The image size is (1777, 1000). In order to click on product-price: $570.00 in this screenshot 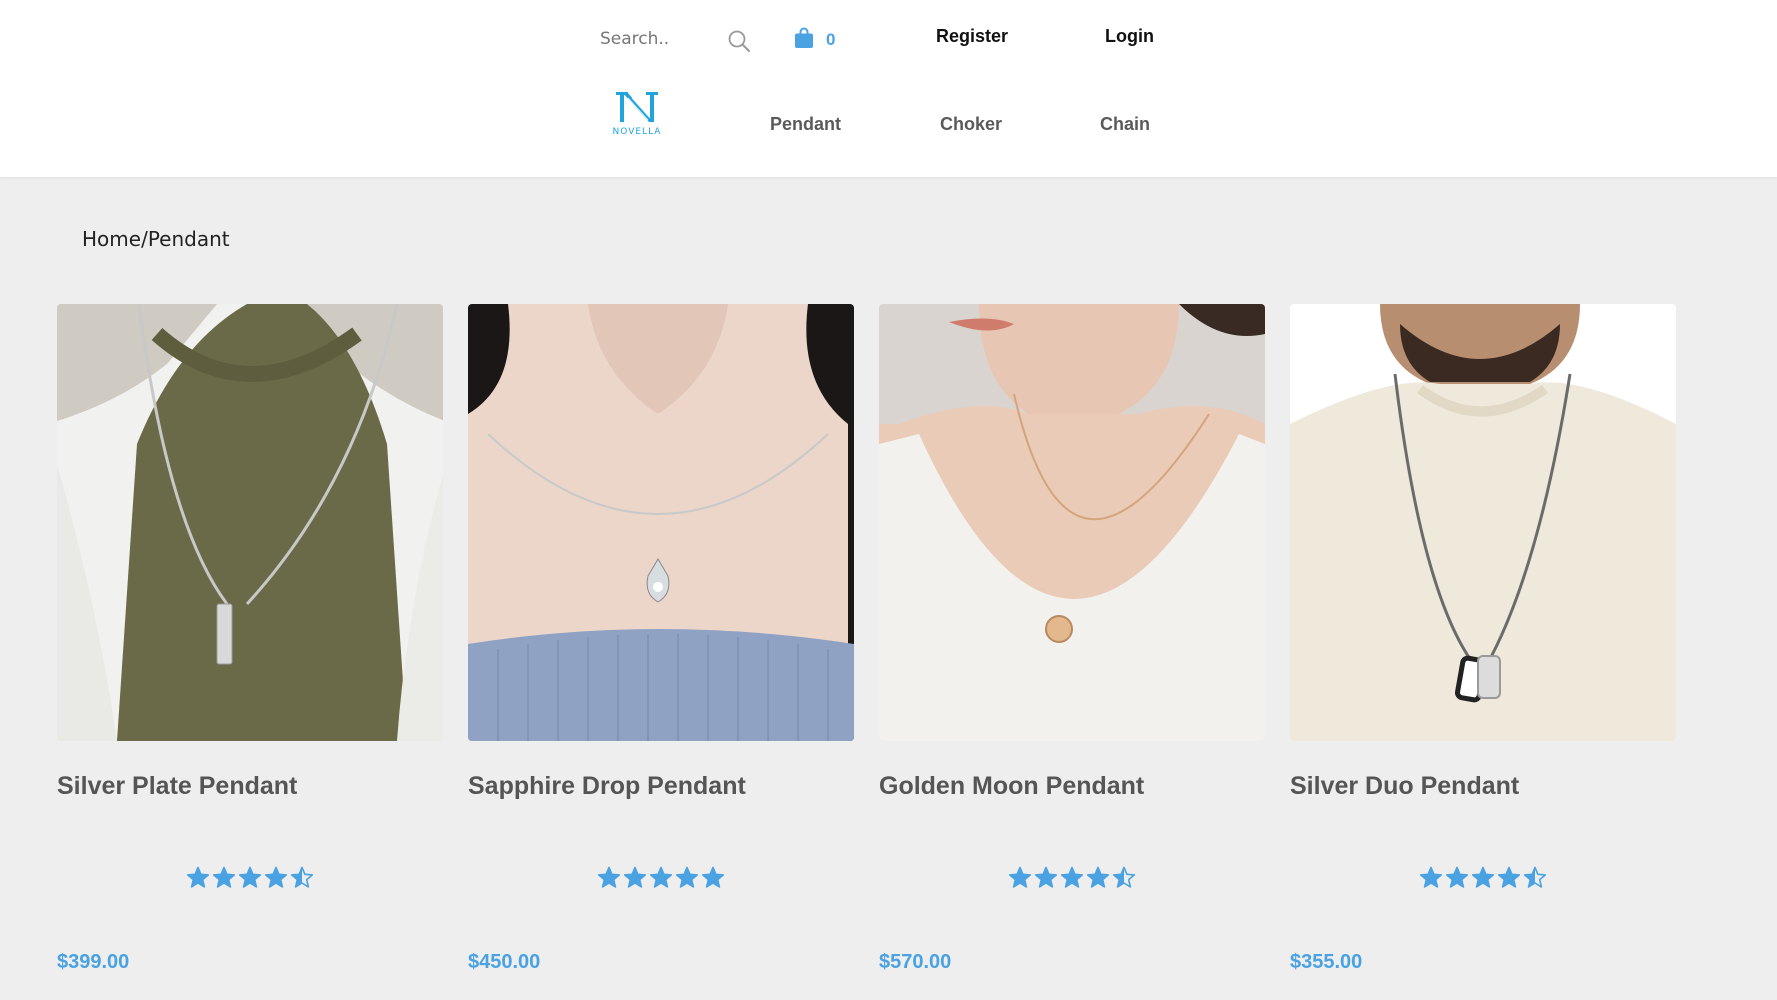, I will do `click(915, 962)`.